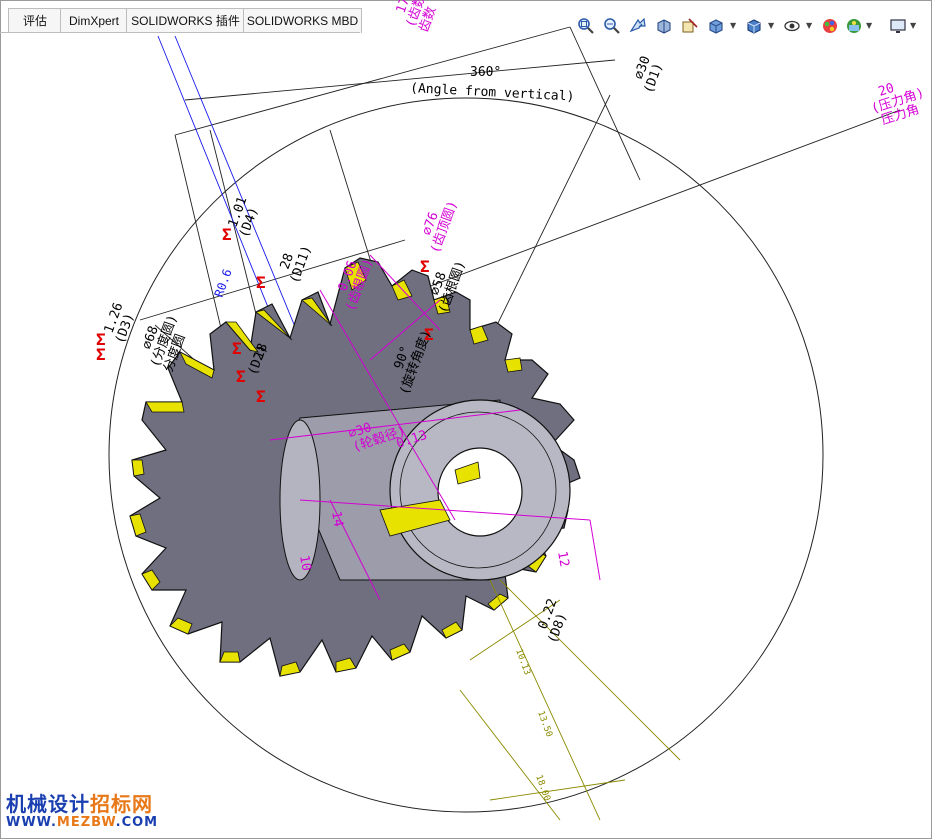 This screenshot has width=932, height=839. What do you see at coordinates (485, 72) in the screenshot?
I see `angle-value: 360°` at bounding box center [485, 72].